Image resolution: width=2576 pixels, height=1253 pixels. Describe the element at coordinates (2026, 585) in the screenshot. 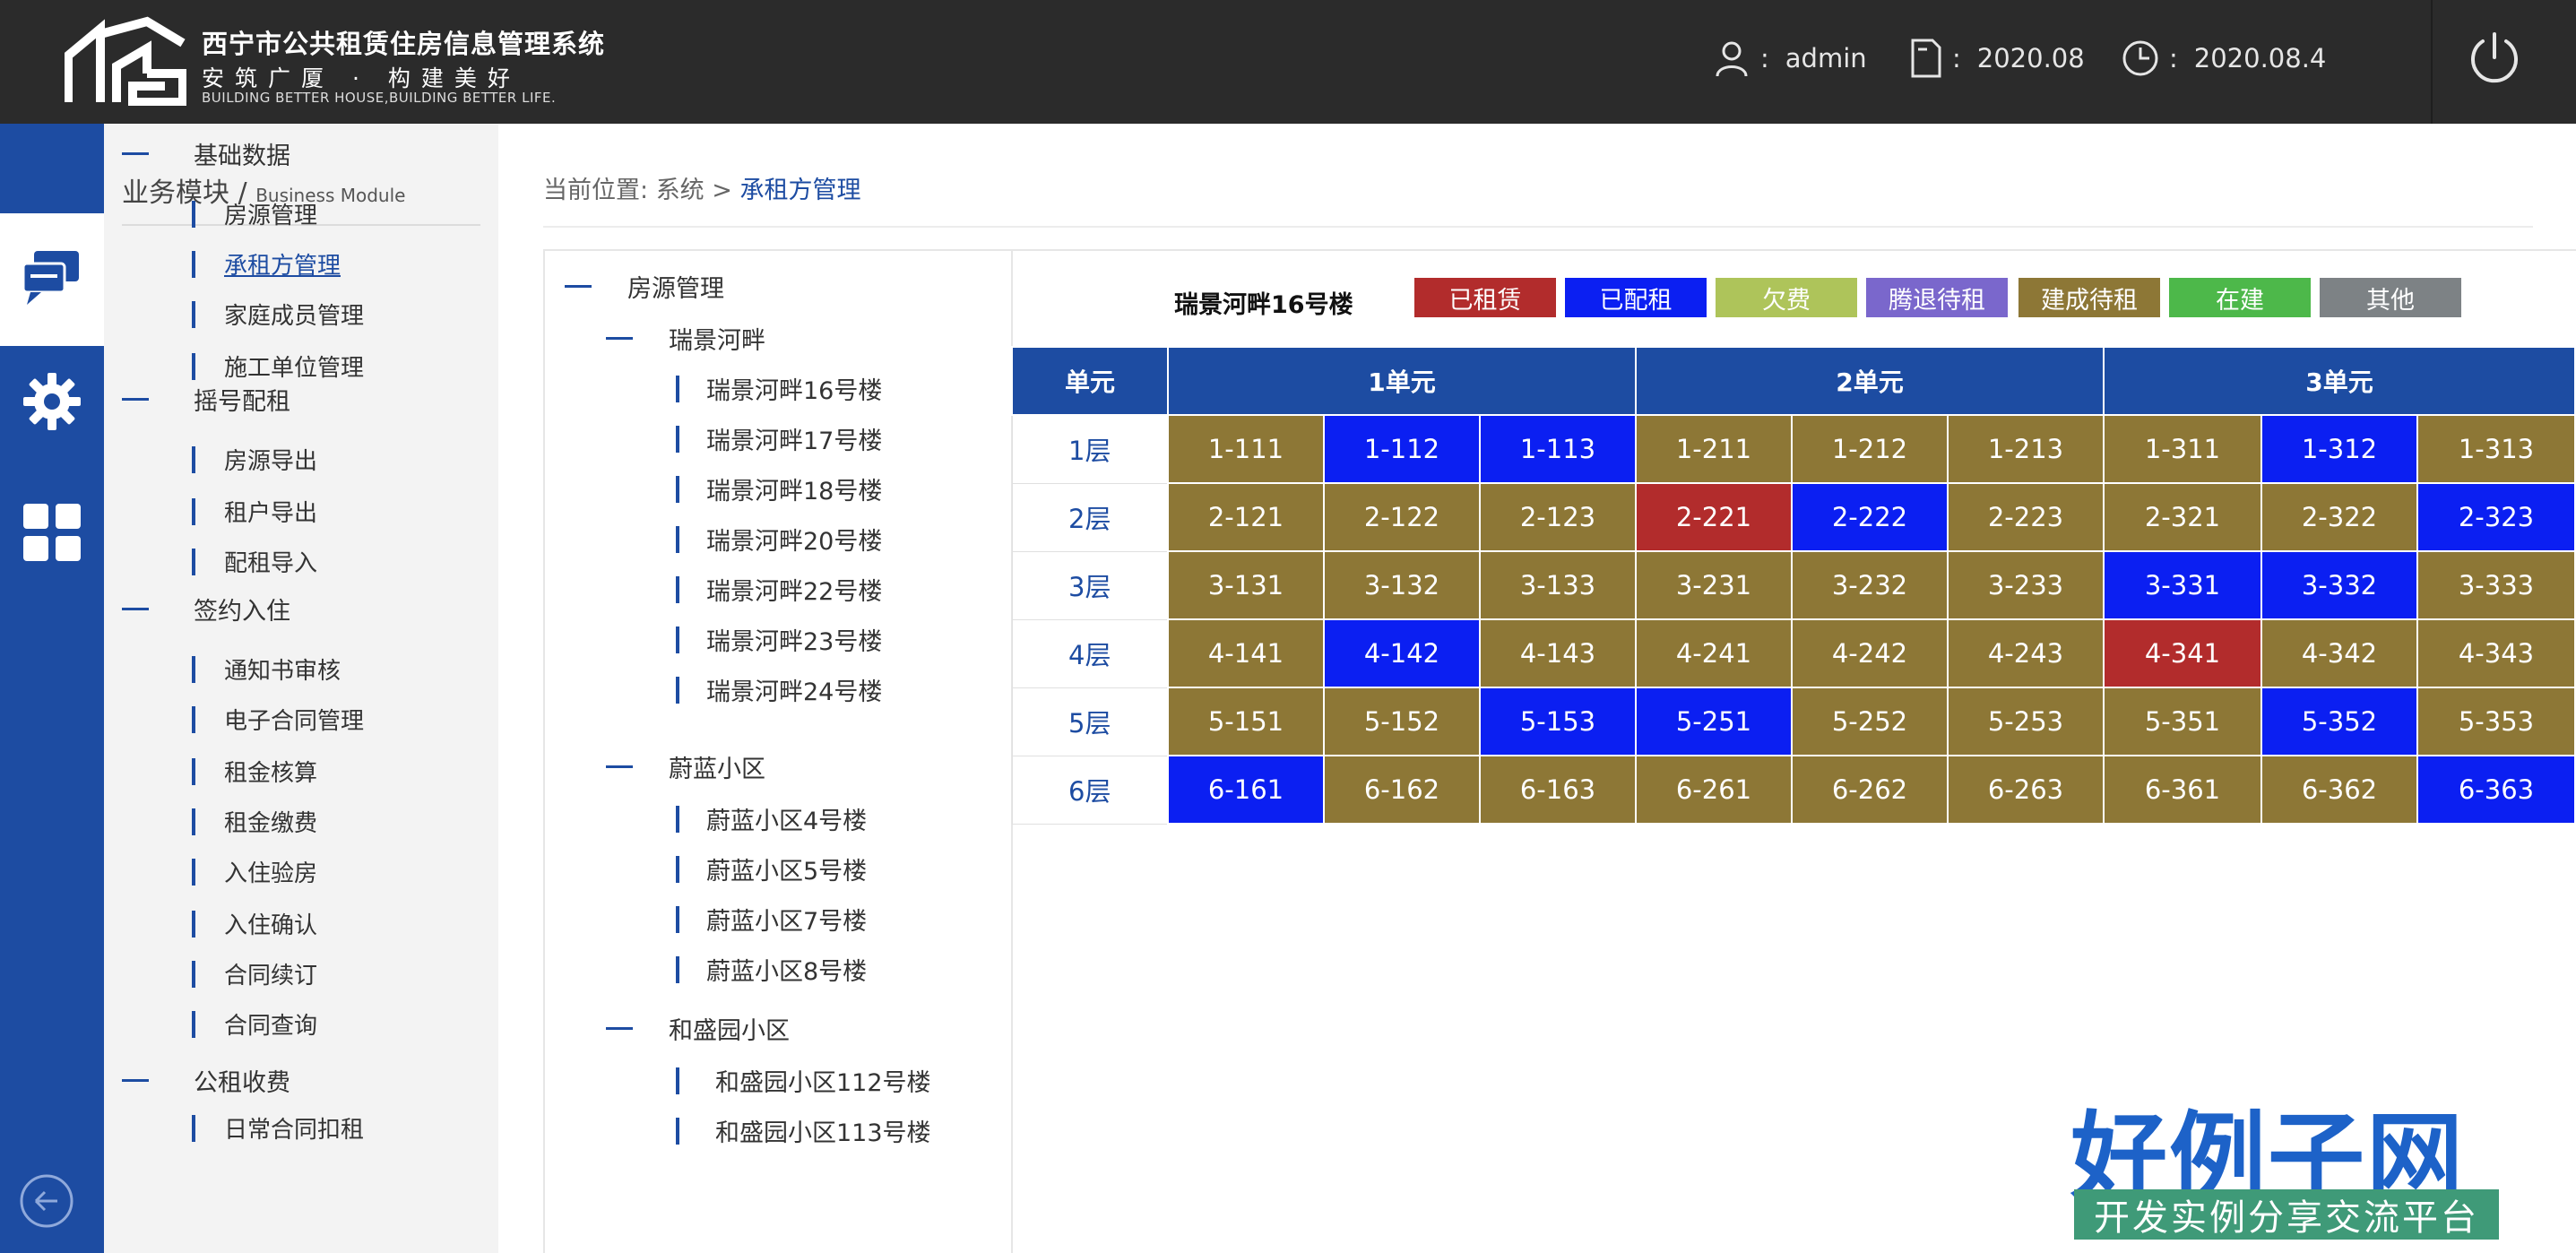

I see `room-cell: 3-233` at that location.